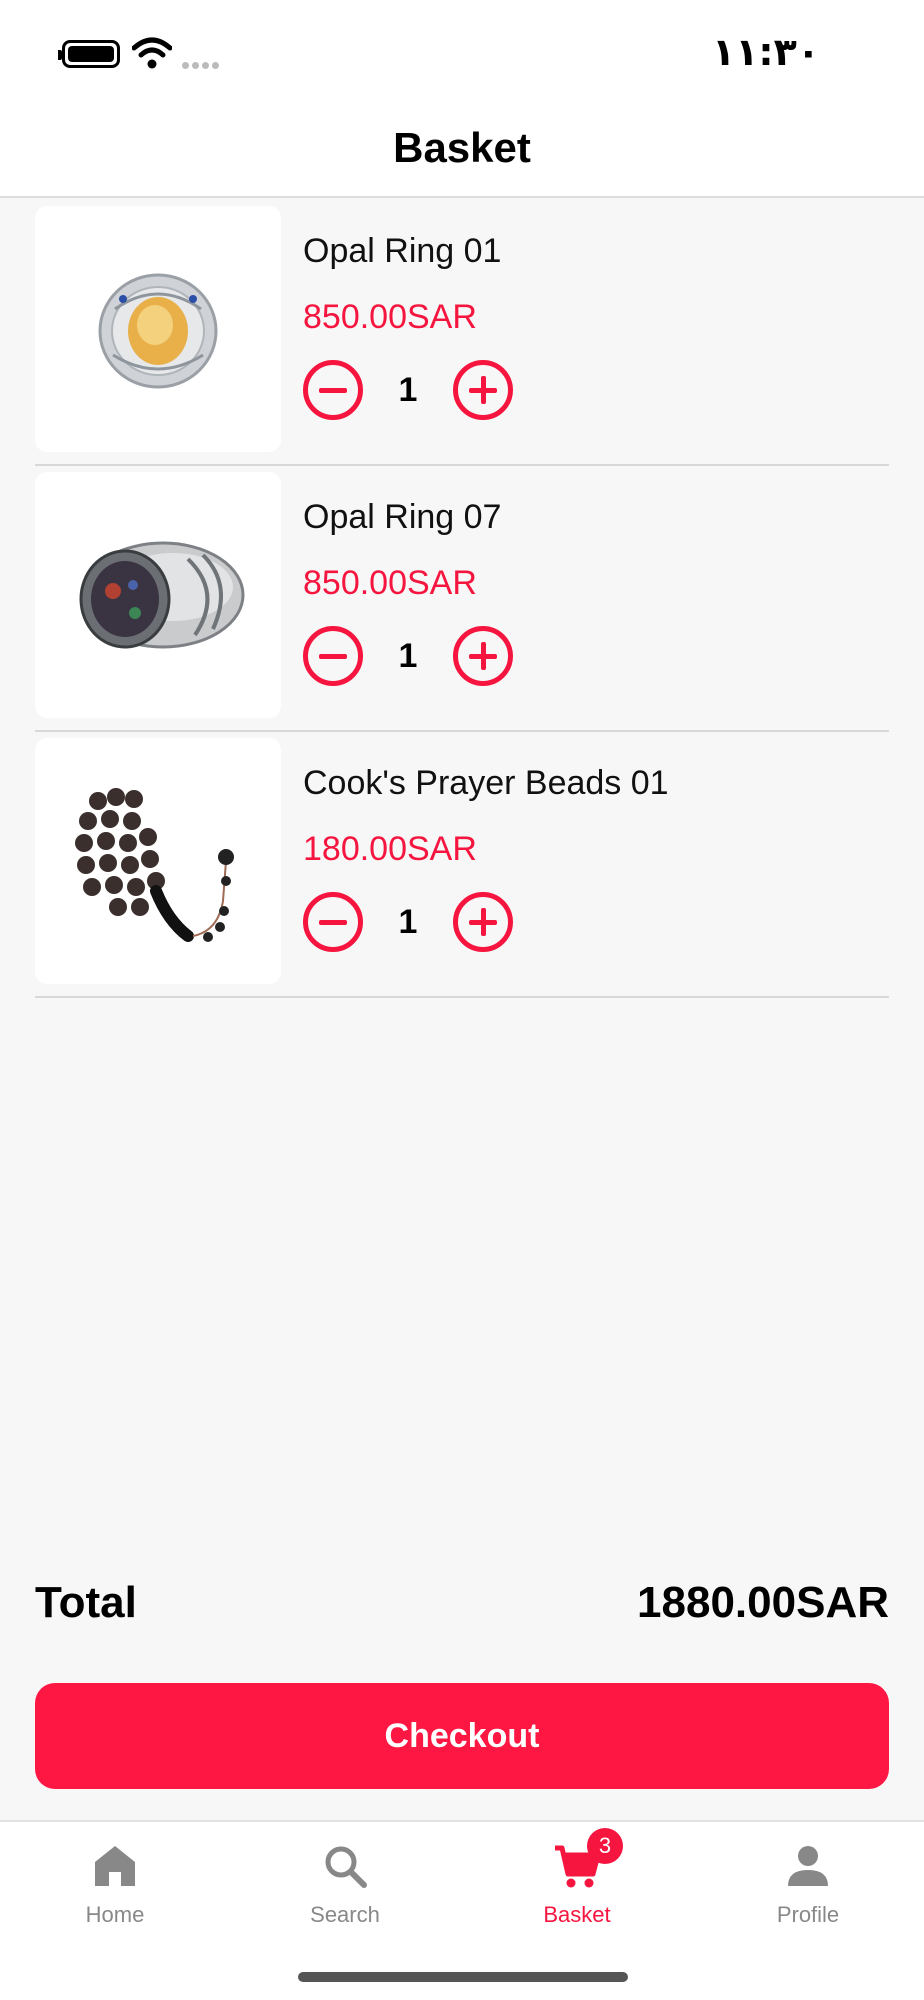  What do you see at coordinates (808, 1866) in the screenshot?
I see `person-icon` at bounding box center [808, 1866].